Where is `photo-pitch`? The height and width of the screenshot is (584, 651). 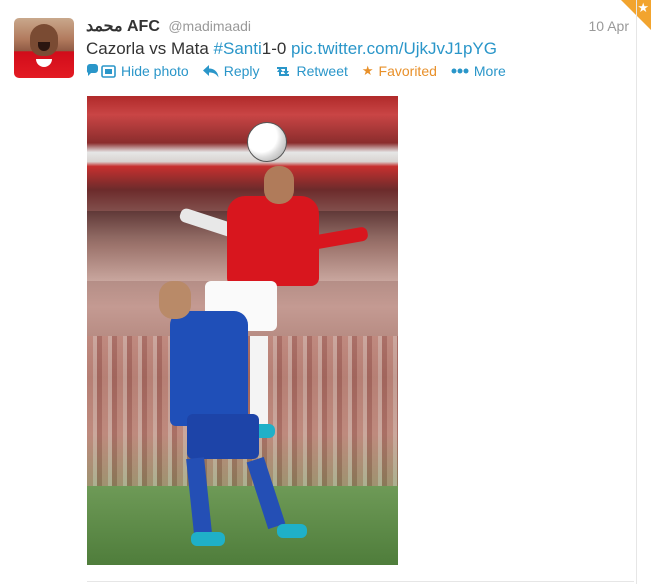 photo-pitch is located at coordinates (242, 525).